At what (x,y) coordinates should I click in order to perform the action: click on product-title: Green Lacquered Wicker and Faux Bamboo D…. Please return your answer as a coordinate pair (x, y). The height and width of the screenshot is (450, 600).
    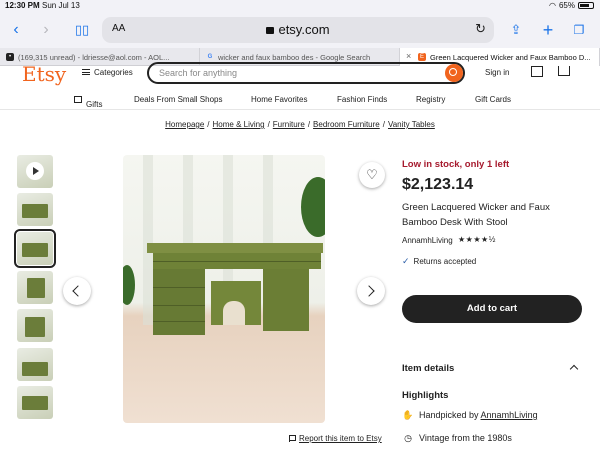
    Looking at the image, I should click on (476, 215).